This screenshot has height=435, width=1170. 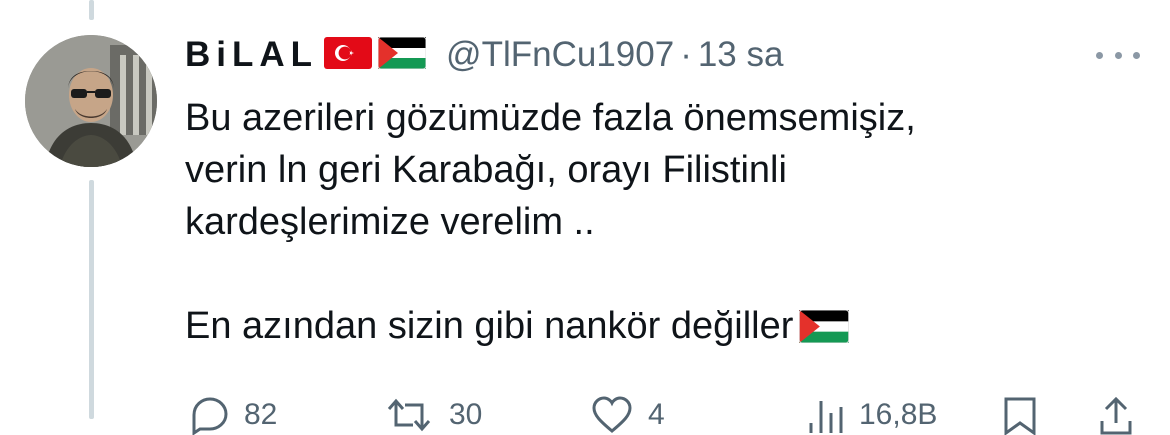 What do you see at coordinates (612, 414) in the screenshot?
I see `heart-icon` at bounding box center [612, 414].